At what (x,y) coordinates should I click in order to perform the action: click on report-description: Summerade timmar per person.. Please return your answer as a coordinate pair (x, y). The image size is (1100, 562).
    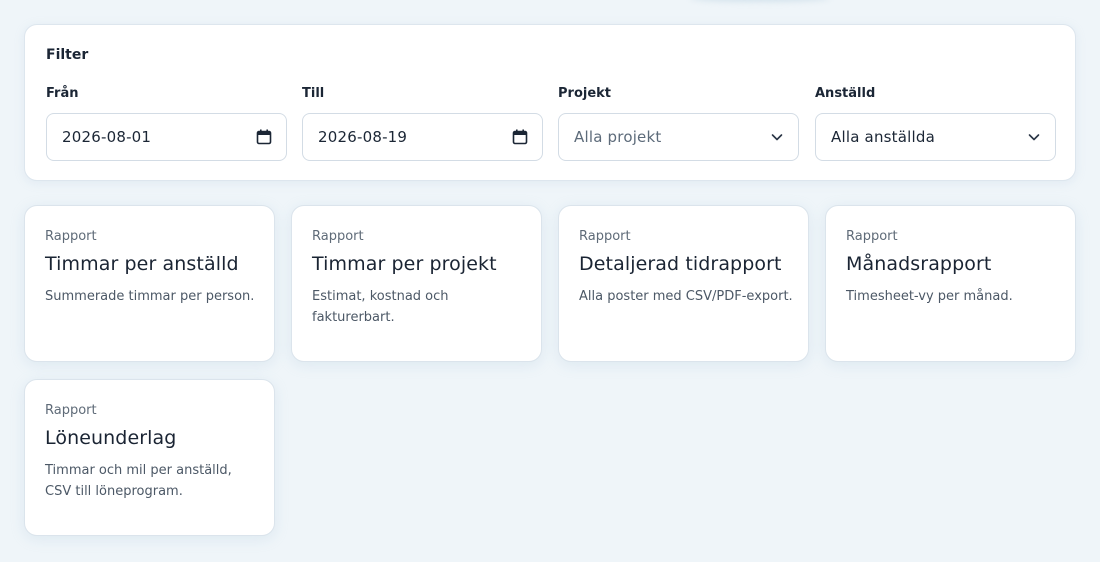
    Looking at the image, I should click on (150, 296).